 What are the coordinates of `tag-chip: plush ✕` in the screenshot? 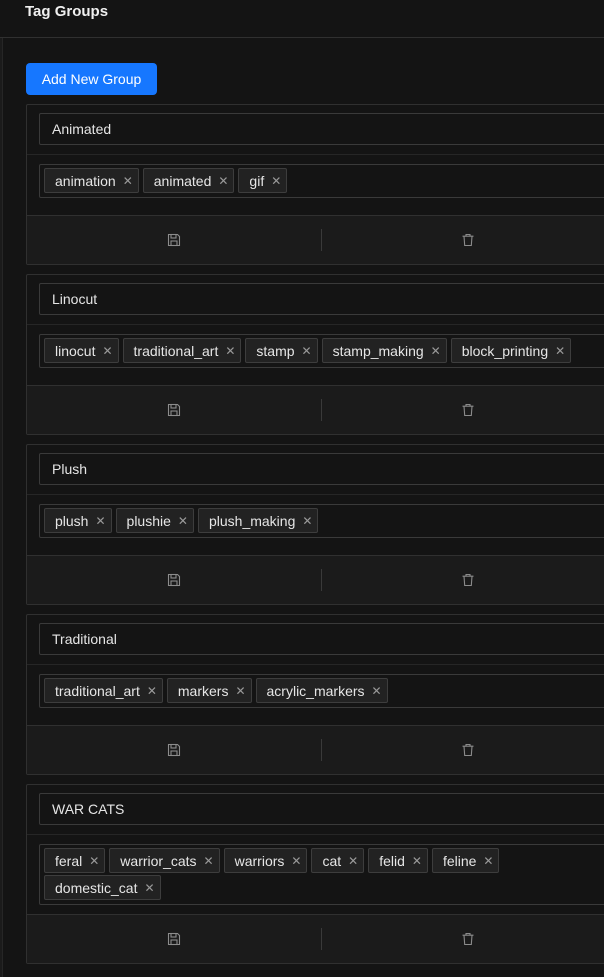 It's located at (78, 520).